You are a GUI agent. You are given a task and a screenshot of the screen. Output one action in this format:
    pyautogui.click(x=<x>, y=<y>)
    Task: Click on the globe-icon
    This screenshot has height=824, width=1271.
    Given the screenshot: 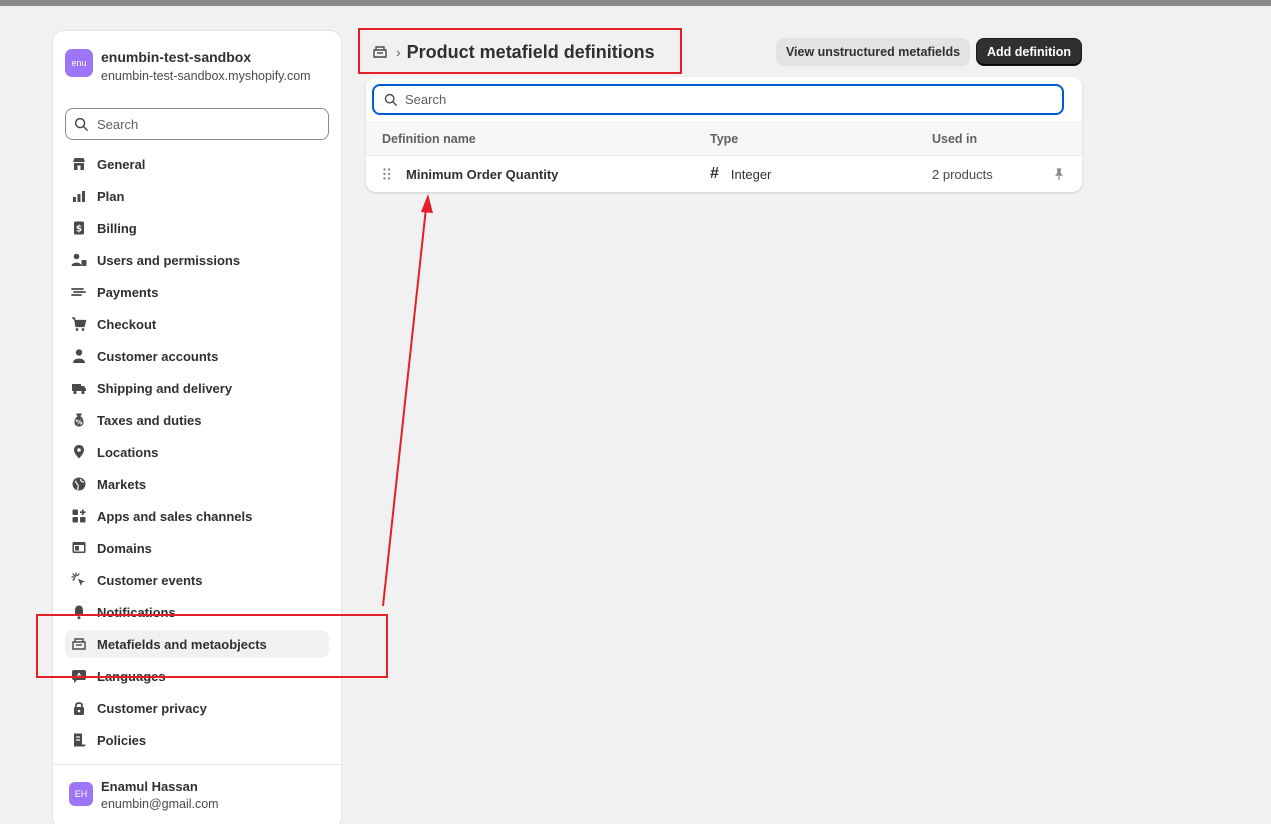 What is the action you would take?
    pyautogui.click(x=79, y=484)
    